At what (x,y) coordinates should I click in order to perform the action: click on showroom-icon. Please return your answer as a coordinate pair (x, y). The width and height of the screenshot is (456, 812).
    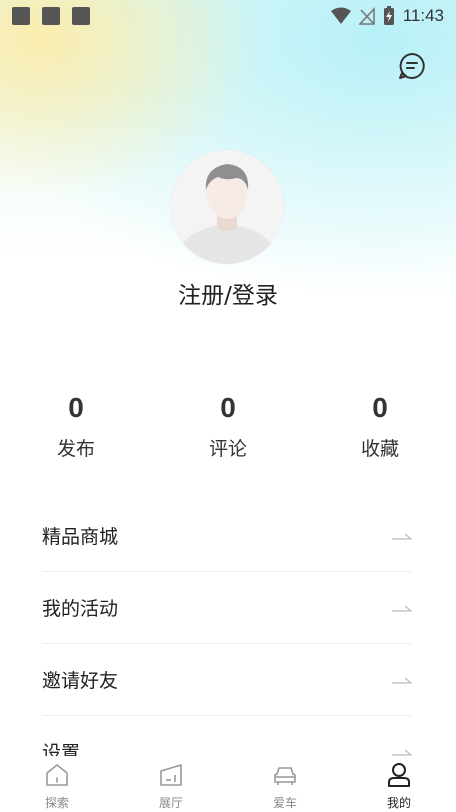
    Looking at the image, I should click on (171, 775).